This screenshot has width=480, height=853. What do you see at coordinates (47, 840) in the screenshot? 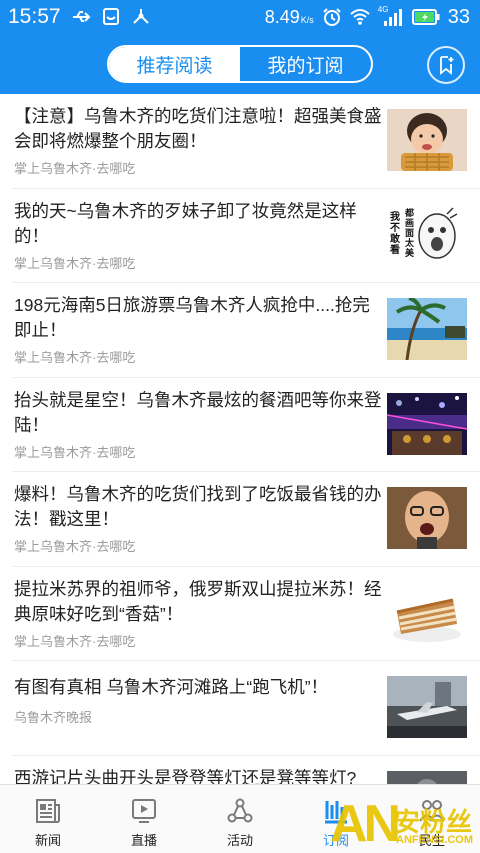
I see `tabbar-label: 新闻` at bounding box center [47, 840].